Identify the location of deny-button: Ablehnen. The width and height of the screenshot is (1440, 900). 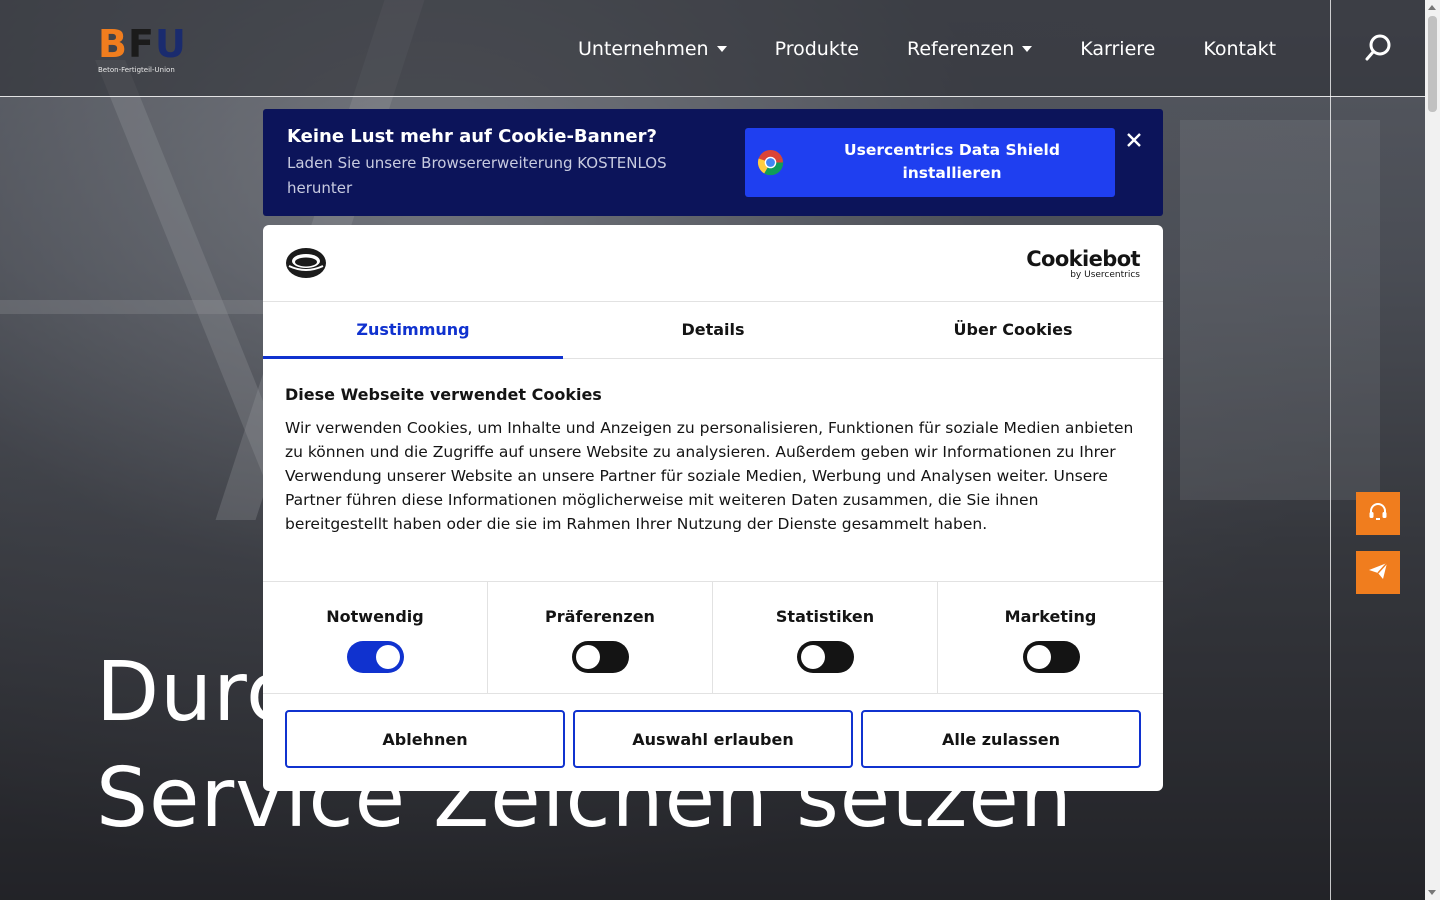
(425, 739).